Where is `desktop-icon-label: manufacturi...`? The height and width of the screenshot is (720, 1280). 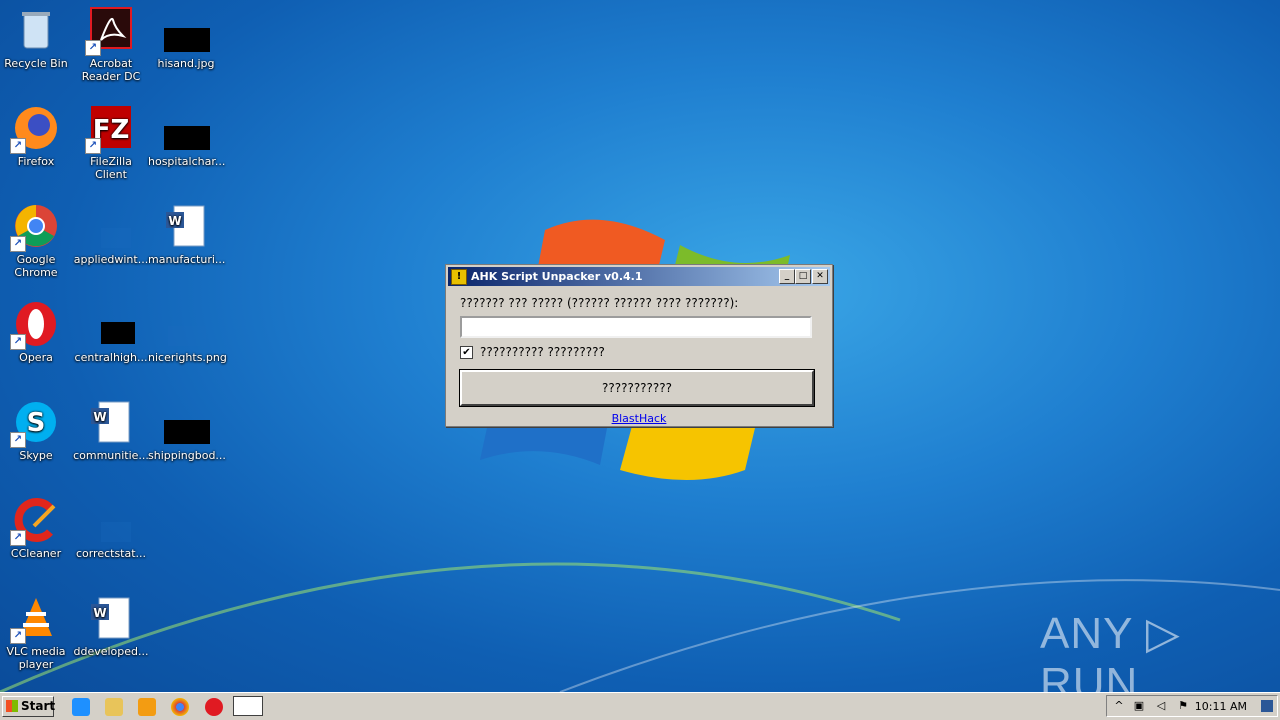 desktop-icon-label: manufacturi... is located at coordinates (187, 259).